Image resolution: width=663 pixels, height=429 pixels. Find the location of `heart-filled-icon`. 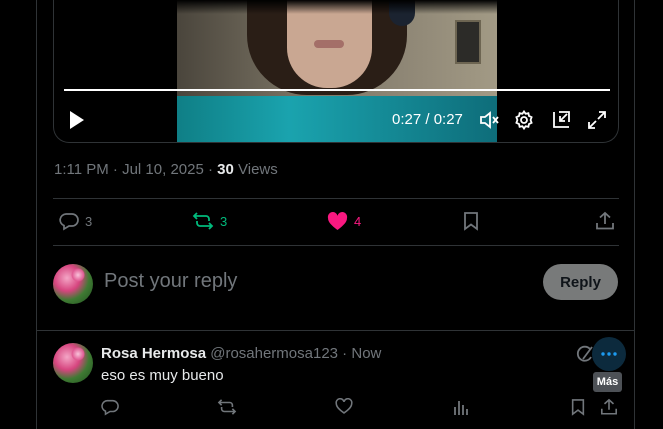

heart-filled-icon is located at coordinates (337, 221).